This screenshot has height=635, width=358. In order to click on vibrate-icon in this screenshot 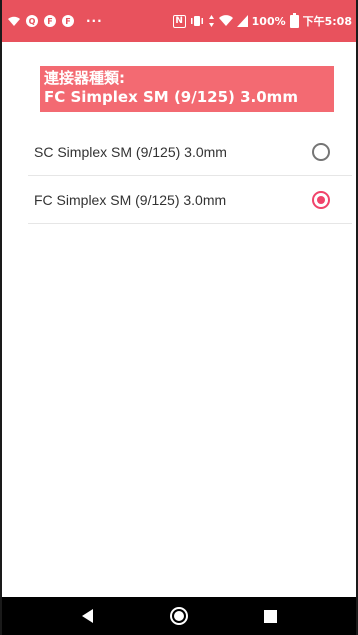, I will do `click(197, 21)`.